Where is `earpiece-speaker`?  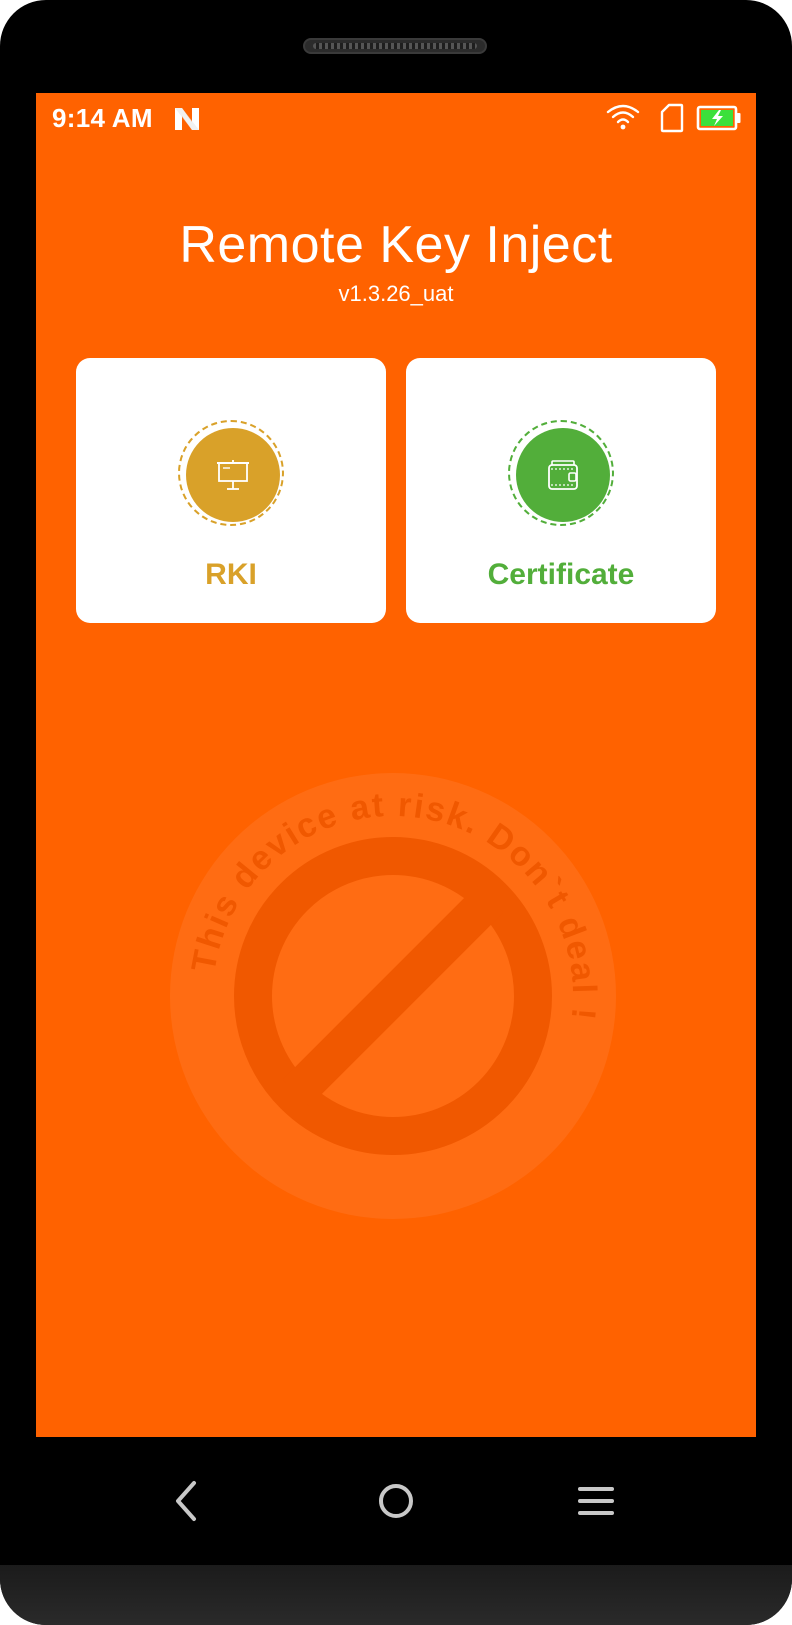
earpiece-speaker is located at coordinates (395, 46).